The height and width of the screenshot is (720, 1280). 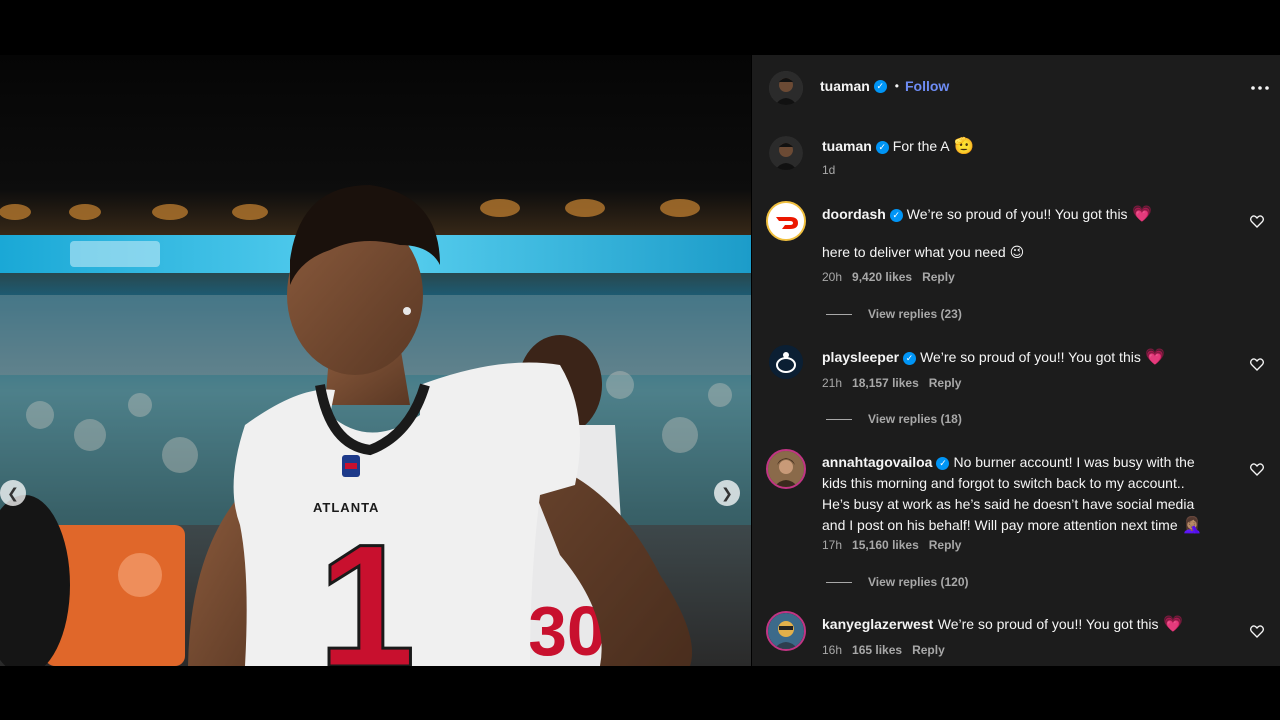 I want to click on jersey-number: 1, so click(x=366, y=587).